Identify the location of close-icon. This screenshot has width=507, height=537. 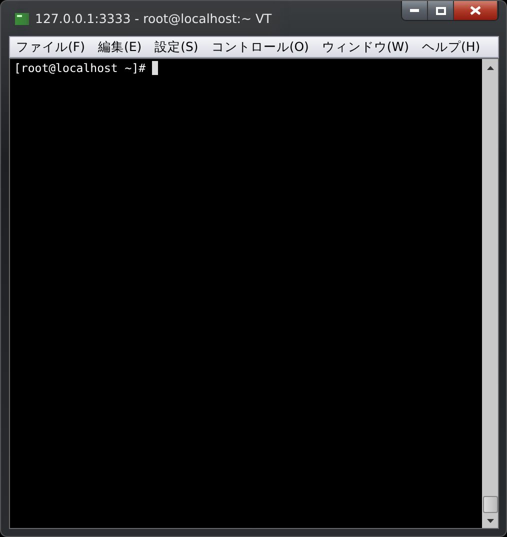
(475, 10).